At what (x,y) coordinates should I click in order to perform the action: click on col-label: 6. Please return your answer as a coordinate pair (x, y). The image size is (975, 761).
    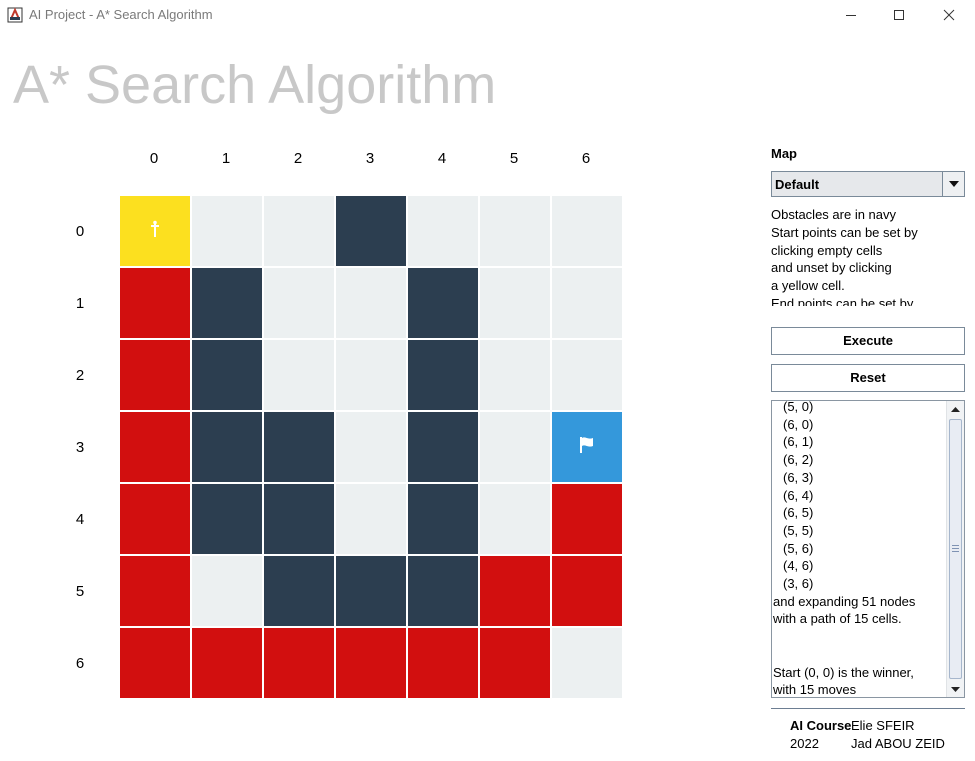
    Looking at the image, I should click on (586, 158).